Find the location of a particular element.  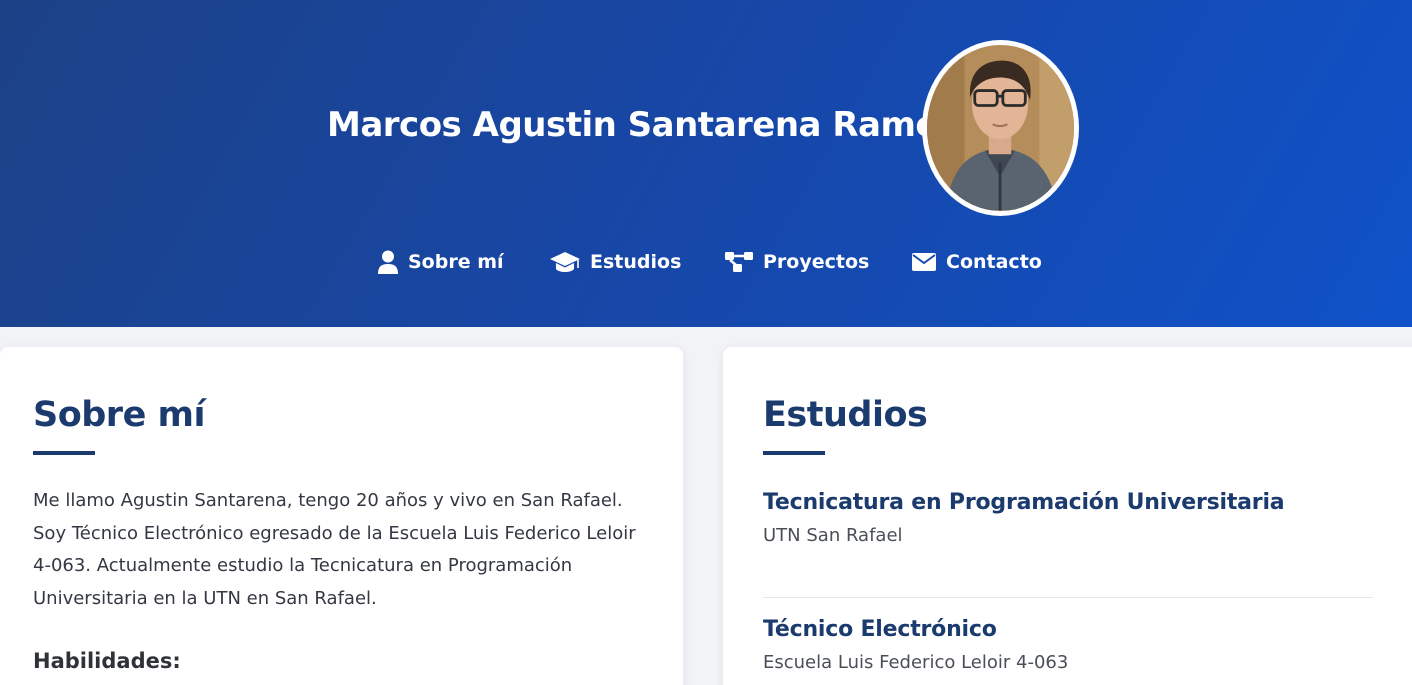

project-diagram-icon is located at coordinates (739, 262).